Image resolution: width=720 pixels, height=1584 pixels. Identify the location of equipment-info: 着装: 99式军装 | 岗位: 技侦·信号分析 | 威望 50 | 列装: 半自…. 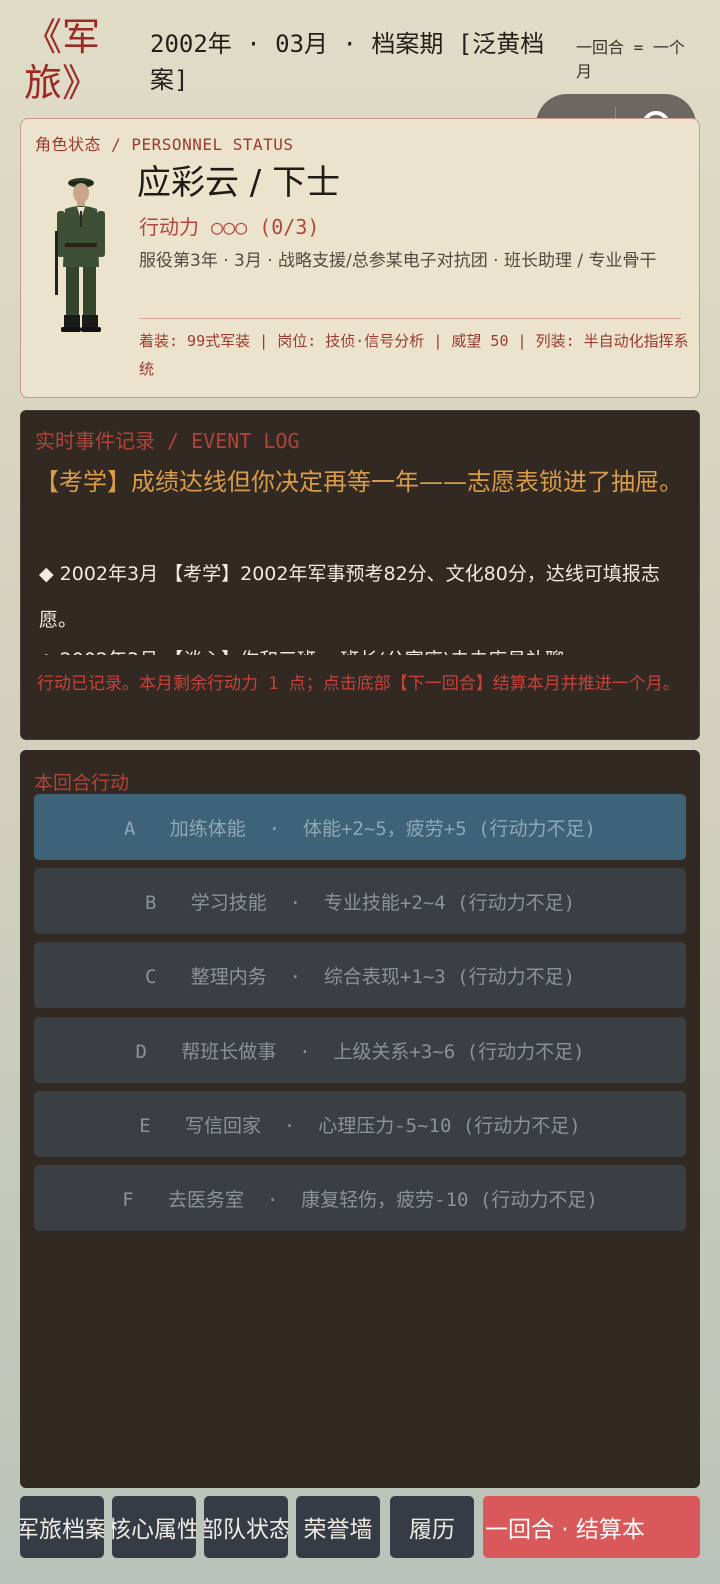
(414, 355).